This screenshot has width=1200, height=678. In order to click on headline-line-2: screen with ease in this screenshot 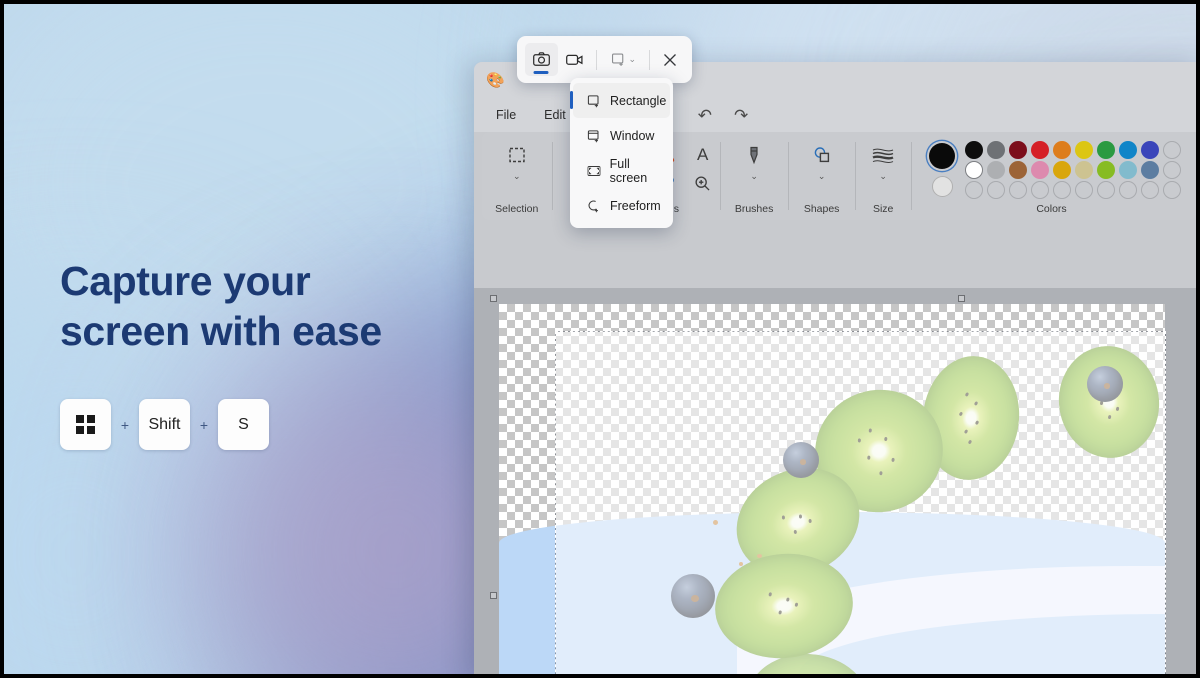, I will do `click(221, 331)`.